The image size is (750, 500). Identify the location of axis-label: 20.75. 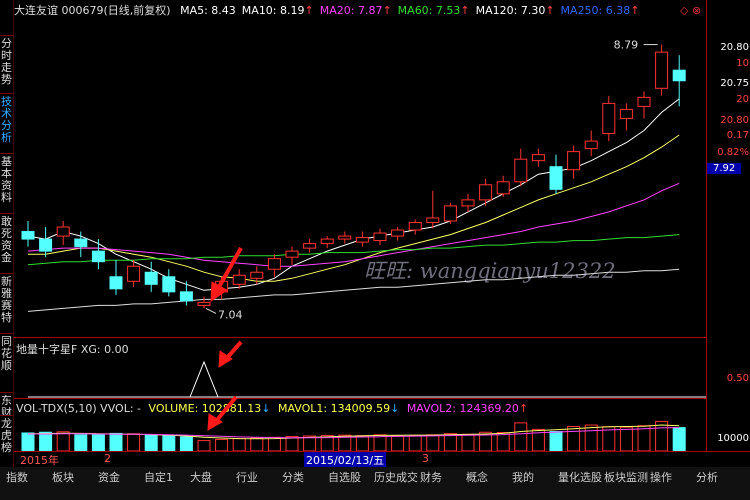
(734, 83).